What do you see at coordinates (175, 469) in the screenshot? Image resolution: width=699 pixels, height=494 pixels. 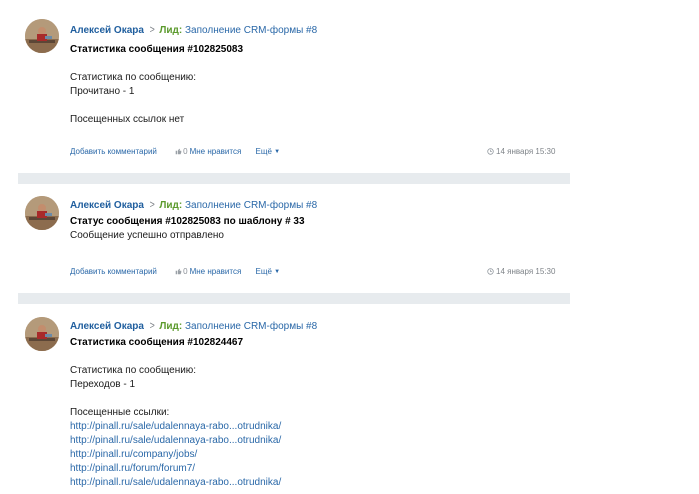 I see `visited-link: http://pinall.ru/forum/forum7/` at bounding box center [175, 469].